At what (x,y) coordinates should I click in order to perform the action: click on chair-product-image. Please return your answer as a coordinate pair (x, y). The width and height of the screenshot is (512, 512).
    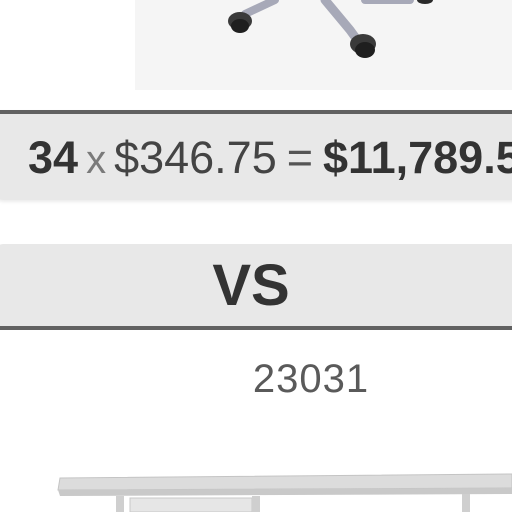
    Looking at the image, I should click on (323, 45).